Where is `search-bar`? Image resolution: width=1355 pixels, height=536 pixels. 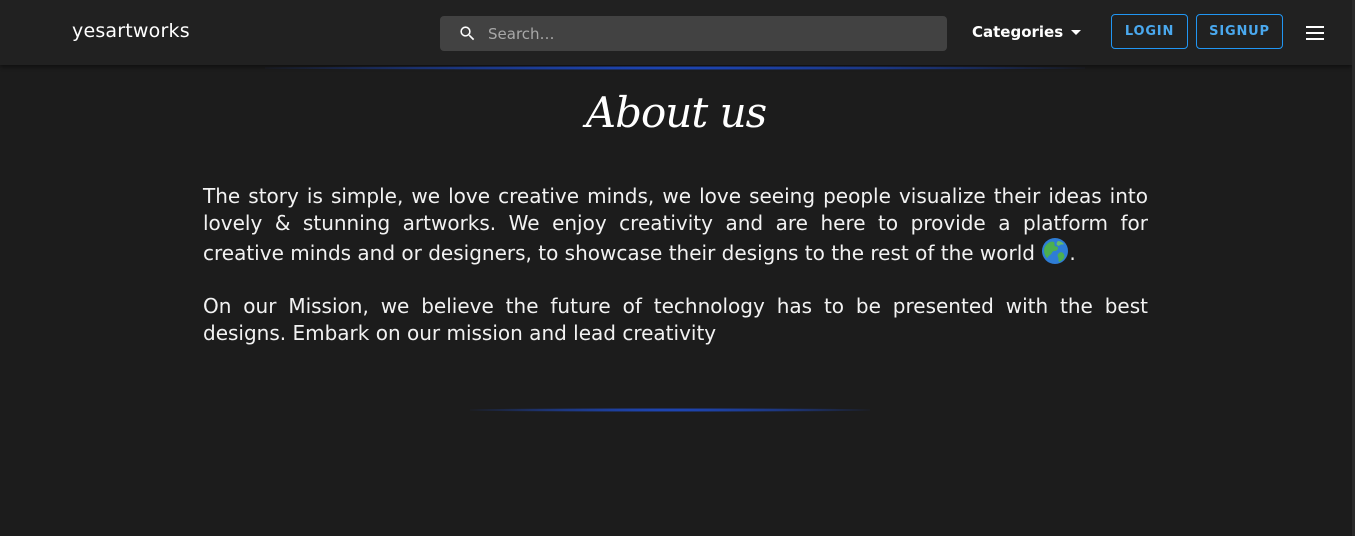
search-bar is located at coordinates (693, 33).